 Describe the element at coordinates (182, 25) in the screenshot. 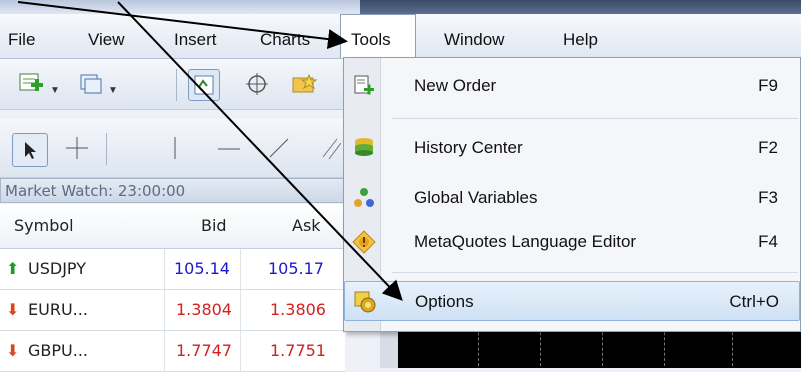

I see `arrow-to-tools` at that location.